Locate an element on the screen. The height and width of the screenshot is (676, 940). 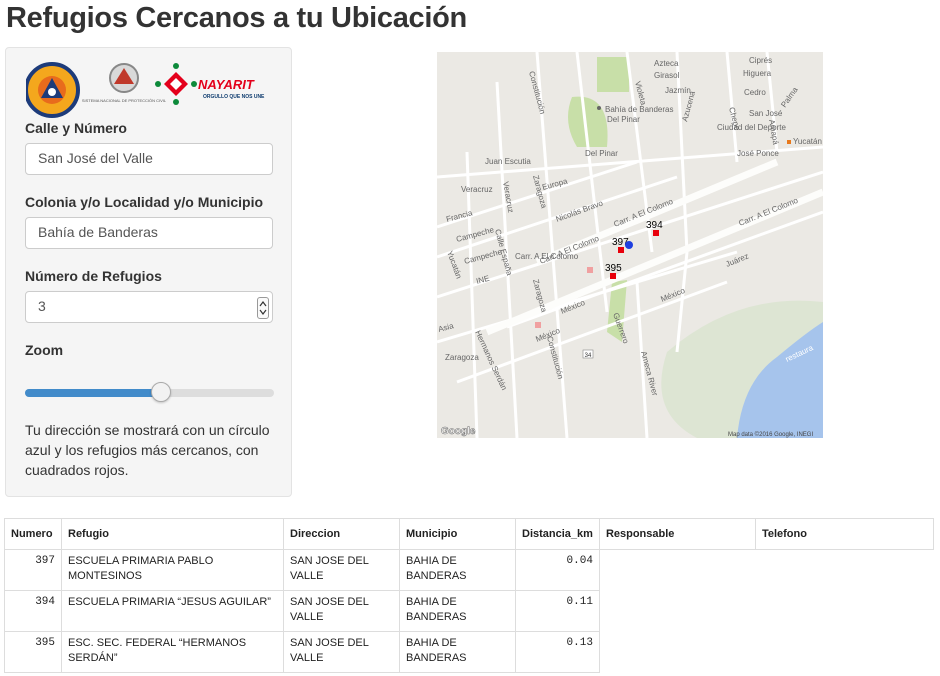
proteccion-civil-badge-logo is located at coordinates (53, 90).